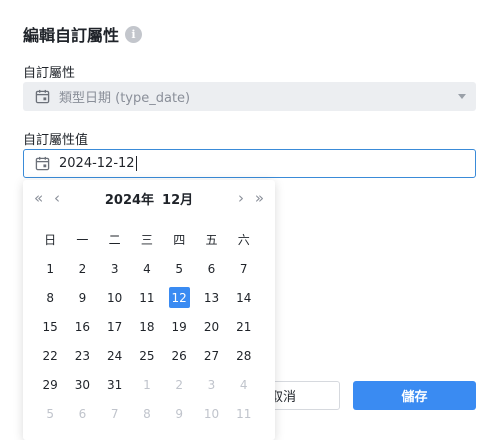 This screenshot has width=500, height=440. I want to click on calendar-day-label: 16, so click(82, 326).